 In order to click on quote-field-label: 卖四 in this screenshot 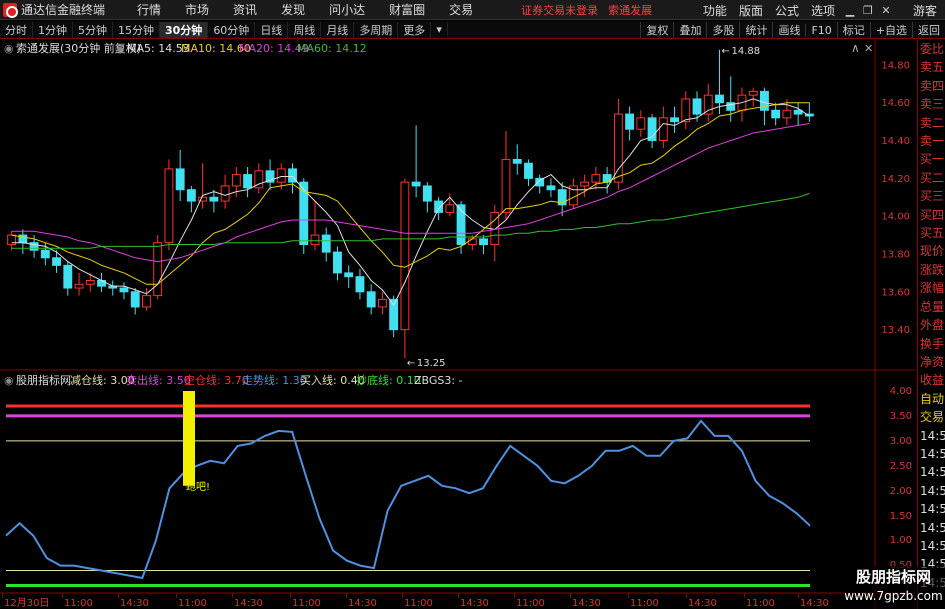, I will do `click(932, 85)`.